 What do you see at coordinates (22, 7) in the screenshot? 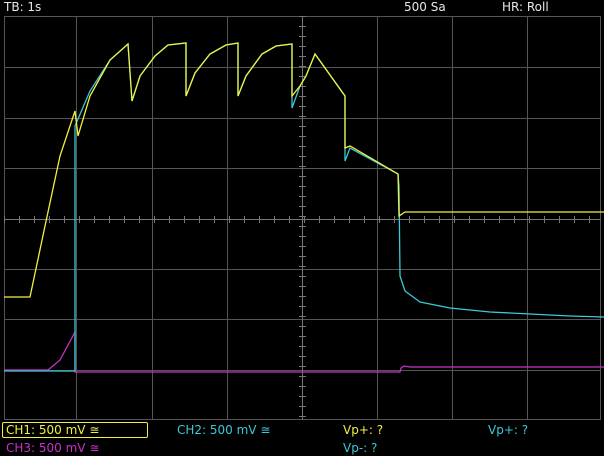
I see `timebase-readout: TB: 1s` at bounding box center [22, 7].